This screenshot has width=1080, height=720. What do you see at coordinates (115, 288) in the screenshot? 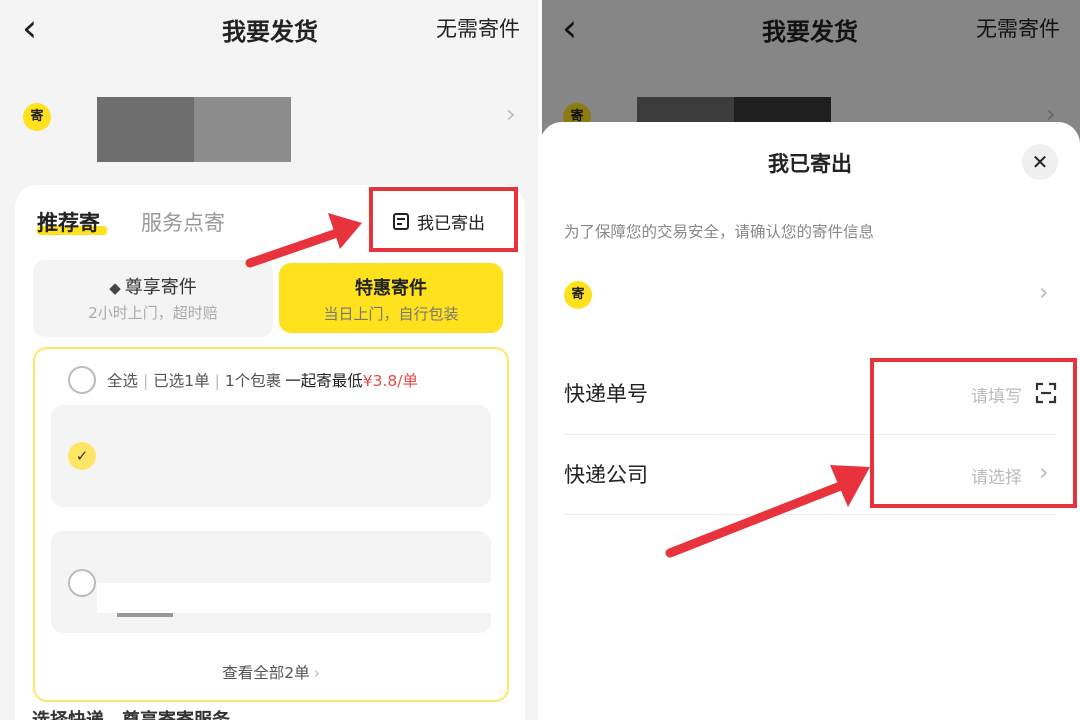
I see `diamond-icon: ◆` at bounding box center [115, 288].